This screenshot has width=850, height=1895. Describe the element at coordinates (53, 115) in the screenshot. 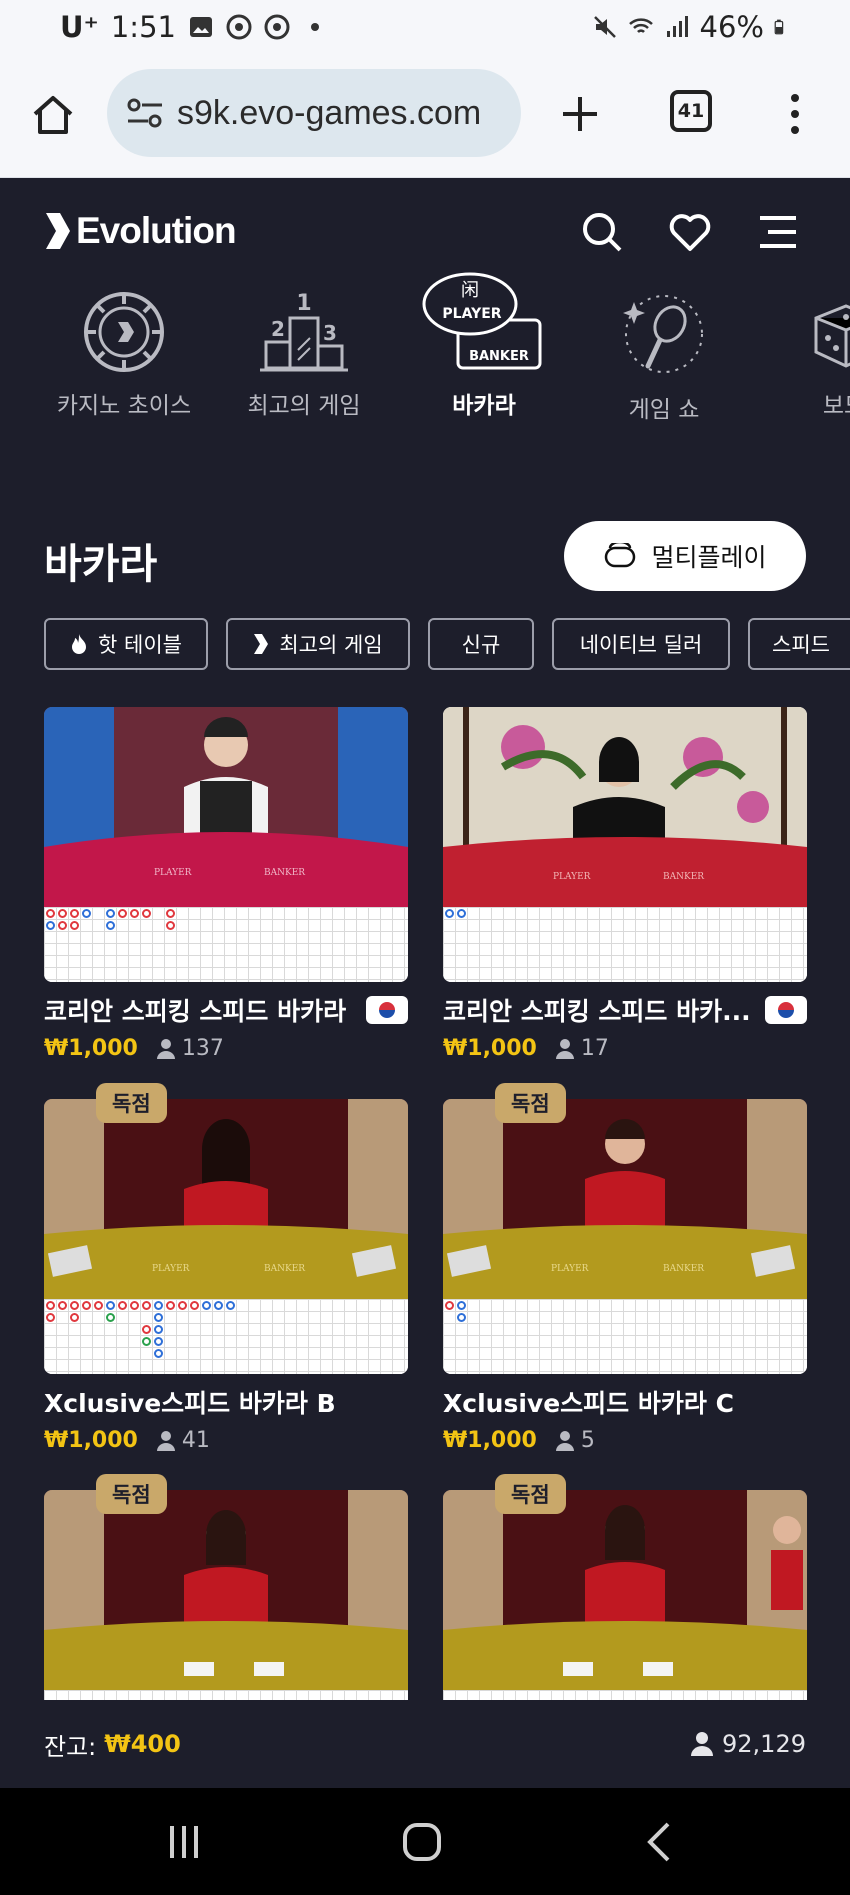

I see `home-icon` at that location.